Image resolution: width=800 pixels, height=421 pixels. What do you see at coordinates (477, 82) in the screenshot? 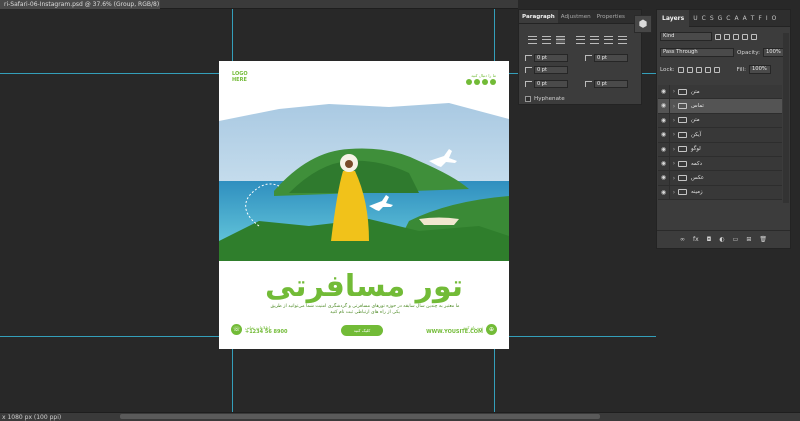
I see `twitter-icon` at bounding box center [477, 82].